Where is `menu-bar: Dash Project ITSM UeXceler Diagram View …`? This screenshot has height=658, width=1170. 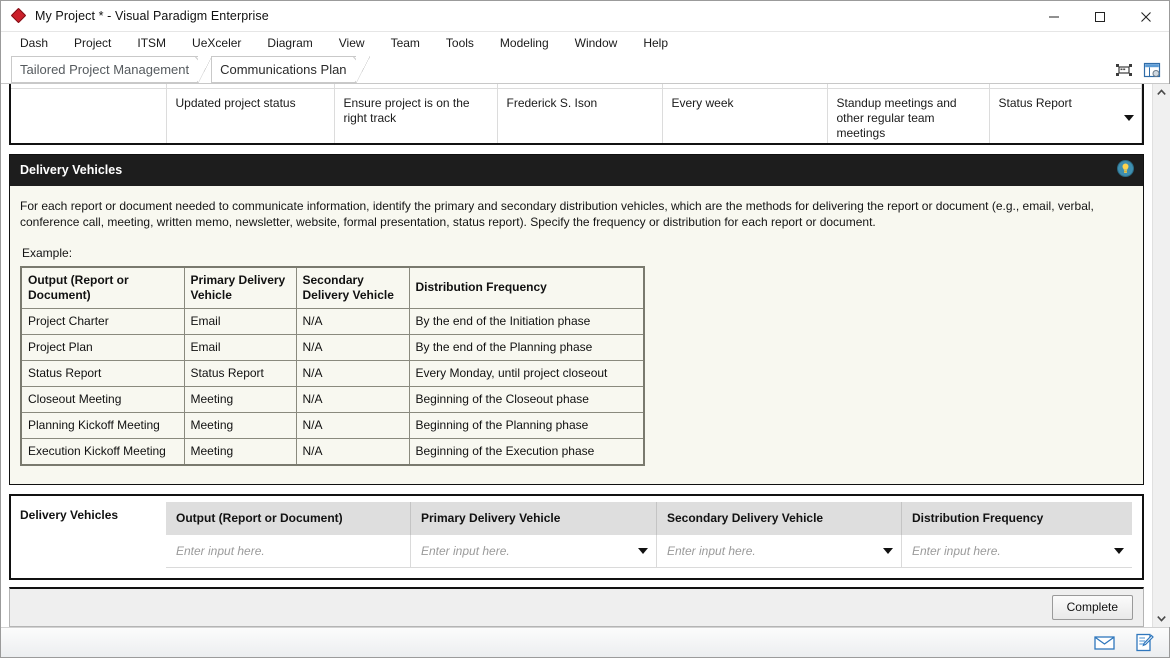
menu-bar: Dash Project ITSM UeXceler Diagram View … is located at coordinates (585, 44).